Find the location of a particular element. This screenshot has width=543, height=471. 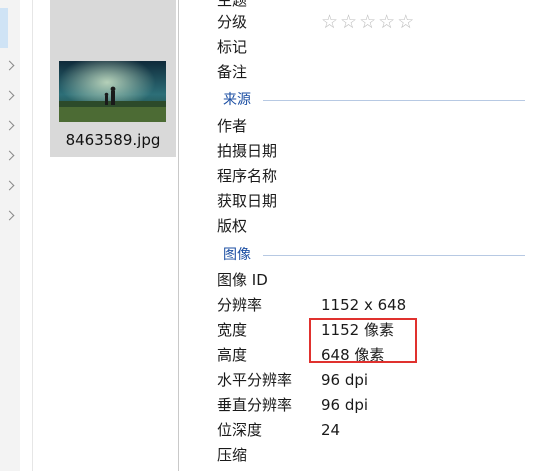

highlight-box is located at coordinates (363, 340).